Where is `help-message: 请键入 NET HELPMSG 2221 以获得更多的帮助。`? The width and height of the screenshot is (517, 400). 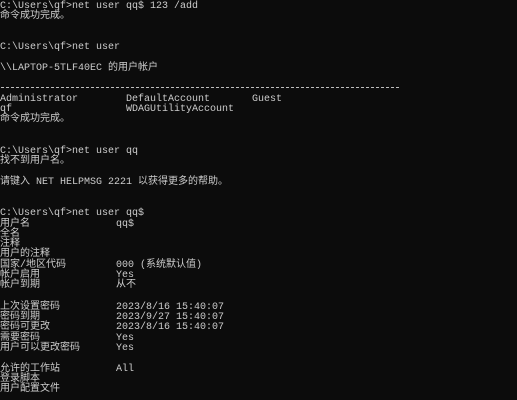 help-message: 请键入 NET HELPMSG 2221 以获得更多的帮助。 is located at coordinates (114, 182).